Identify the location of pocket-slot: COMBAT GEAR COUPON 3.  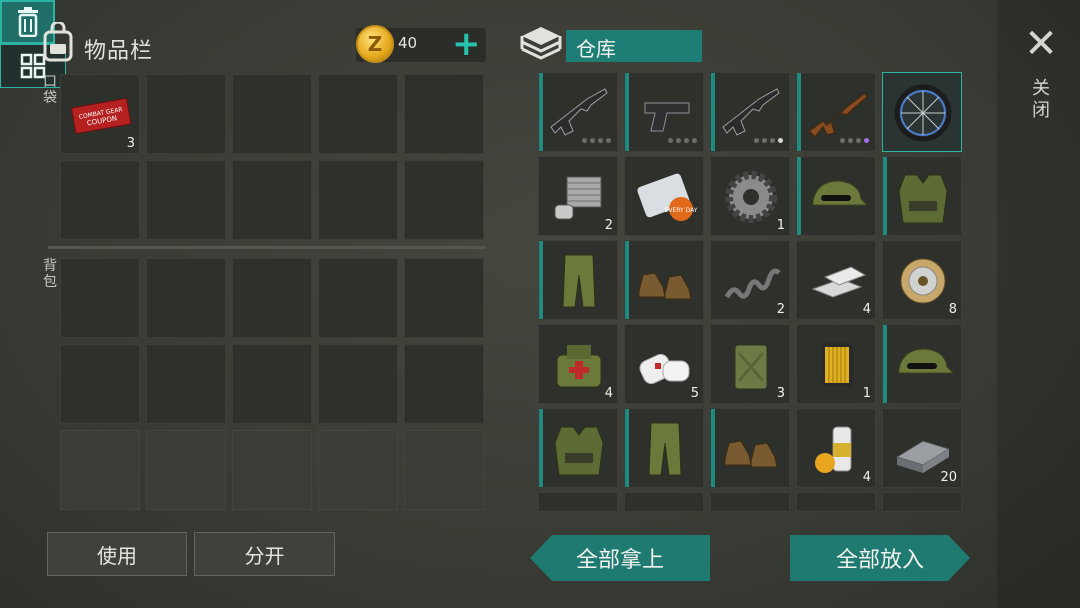
(100, 114).